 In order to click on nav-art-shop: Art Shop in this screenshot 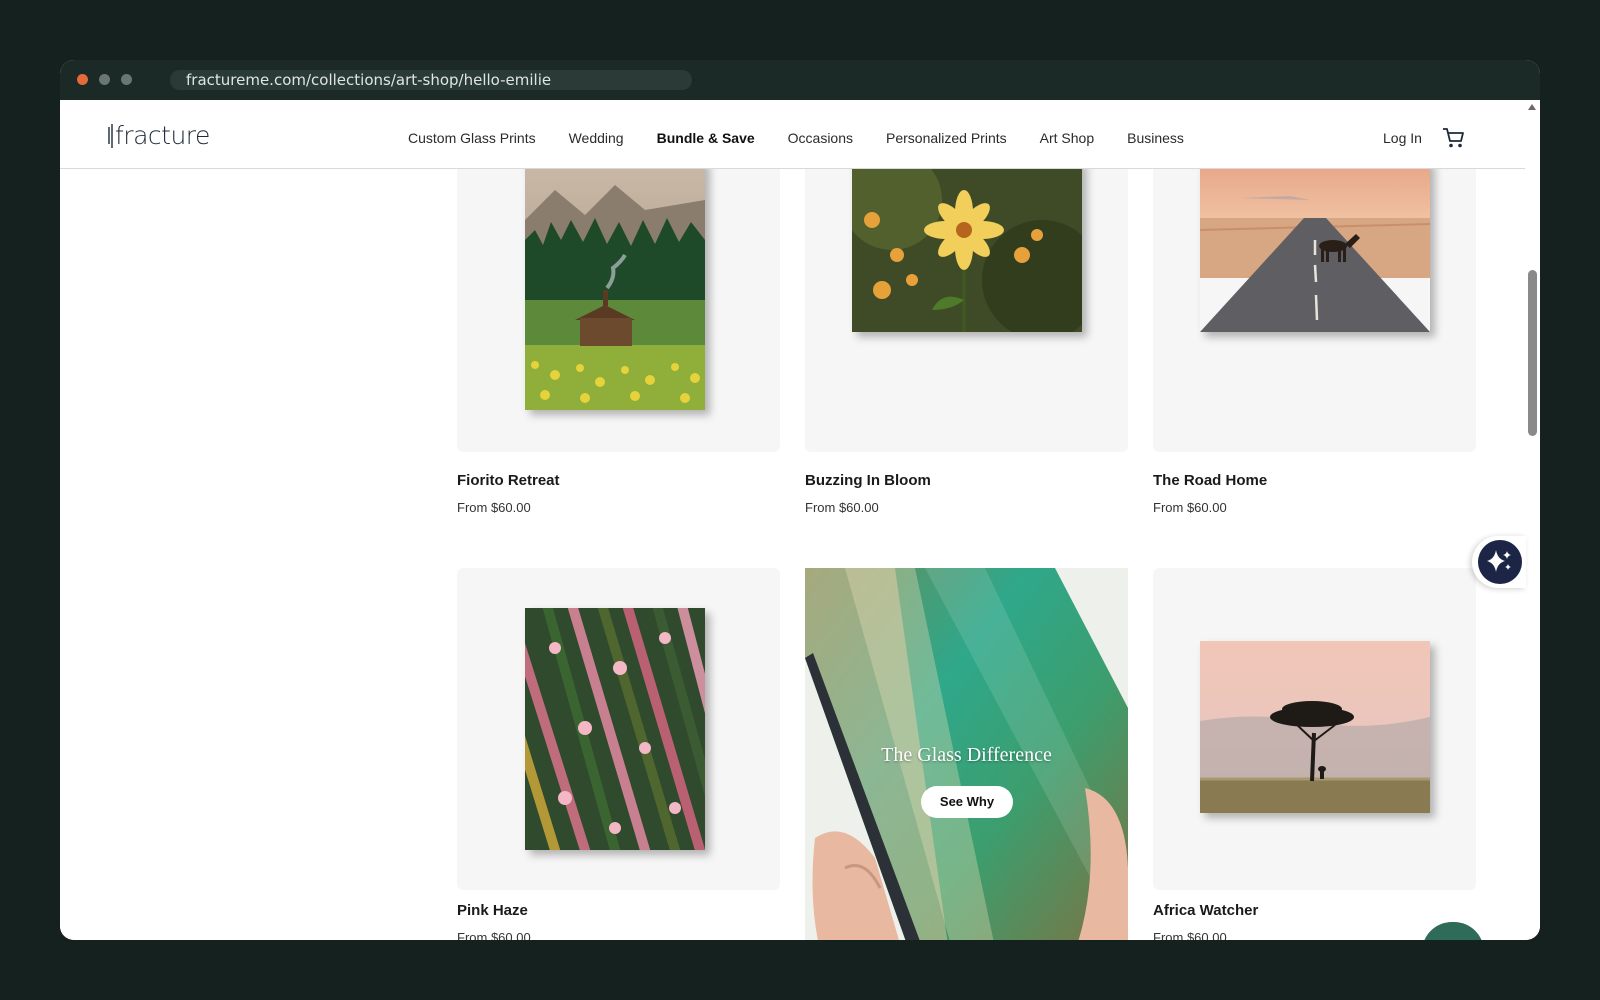, I will do `click(1067, 138)`.